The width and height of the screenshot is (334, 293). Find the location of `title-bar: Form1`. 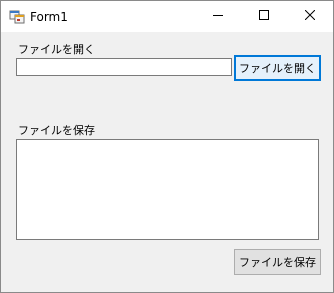

title-bar: Form1 is located at coordinates (167, 16).